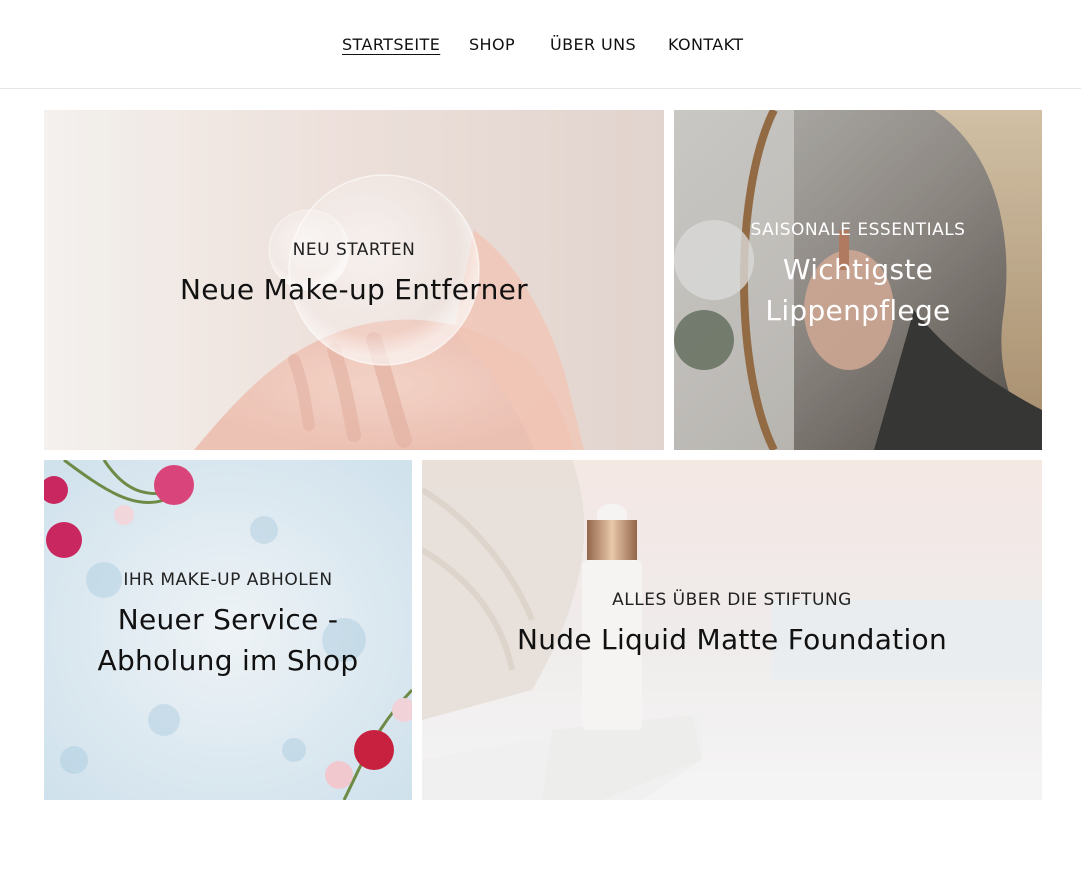  Describe the element at coordinates (228, 660) in the screenshot. I see `tile-headline-line: Abholung im Shop` at that location.